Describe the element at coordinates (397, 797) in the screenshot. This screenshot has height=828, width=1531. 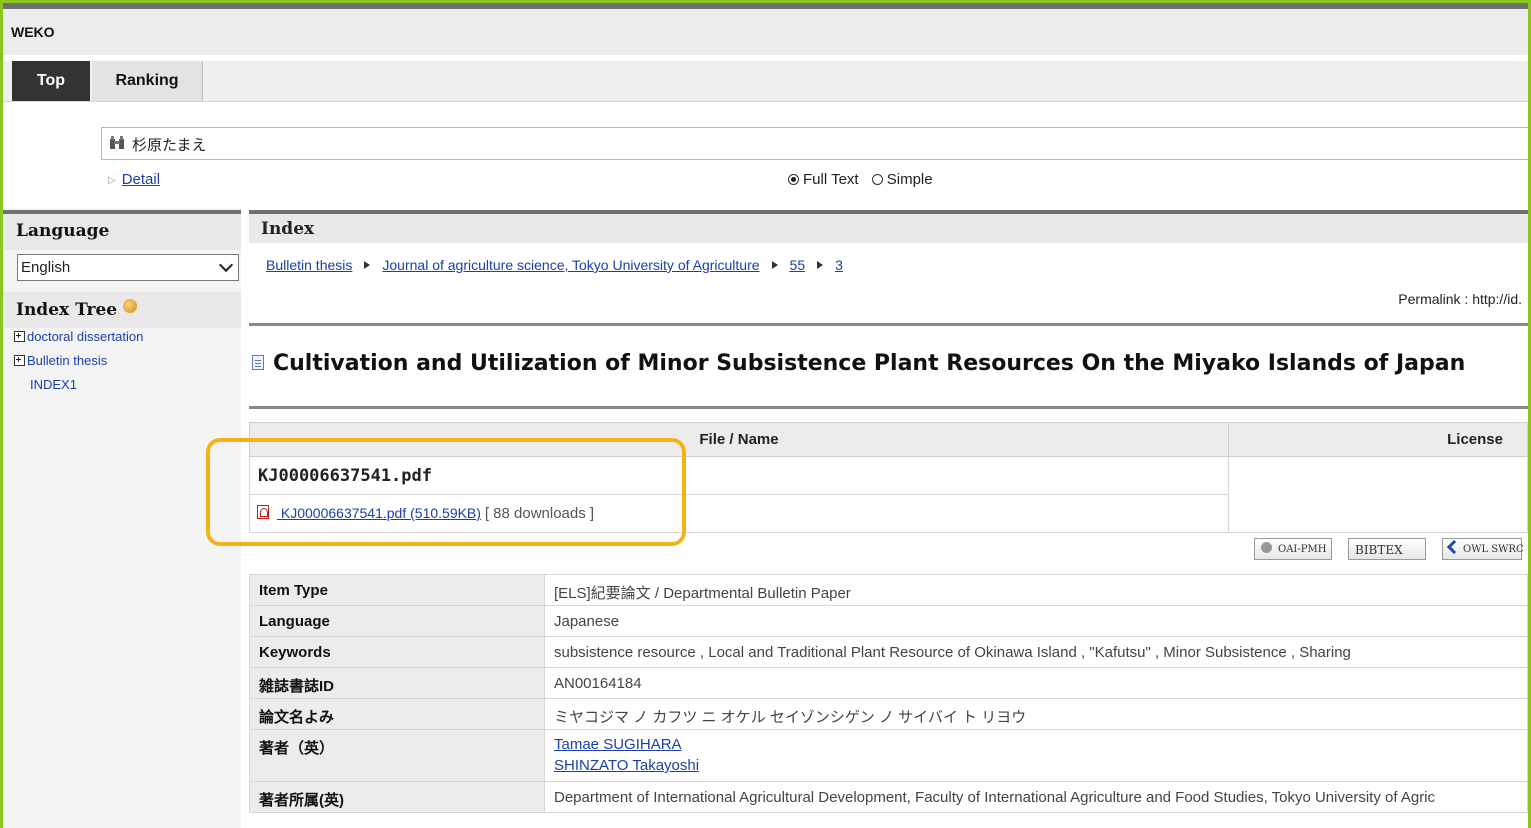
I see `meta-key: 著者所属(英)` at that location.